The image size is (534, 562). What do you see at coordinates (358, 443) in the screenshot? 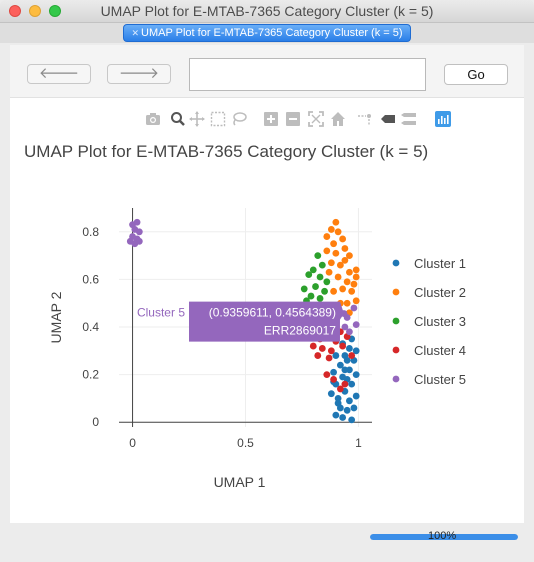
I see `x-tick-label: 1` at bounding box center [358, 443].